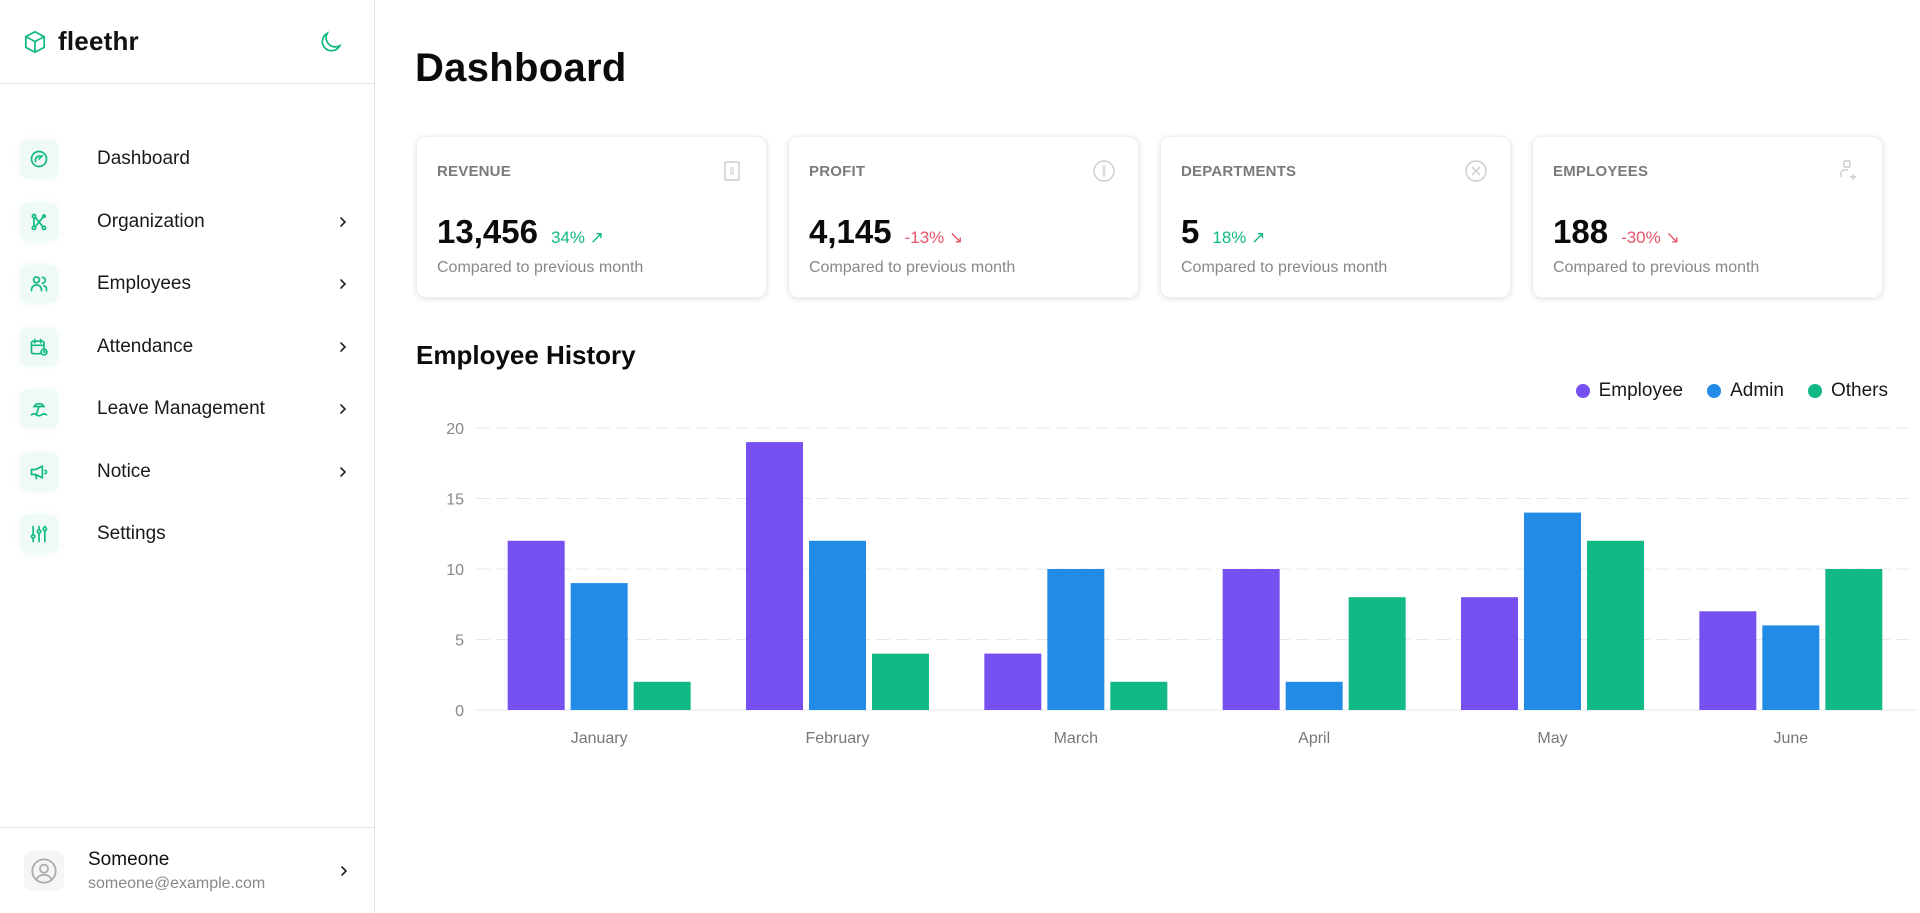 This screenshot has width=1920, height=913. I want to click on stat-label: REVENUE, so click(474, 171).